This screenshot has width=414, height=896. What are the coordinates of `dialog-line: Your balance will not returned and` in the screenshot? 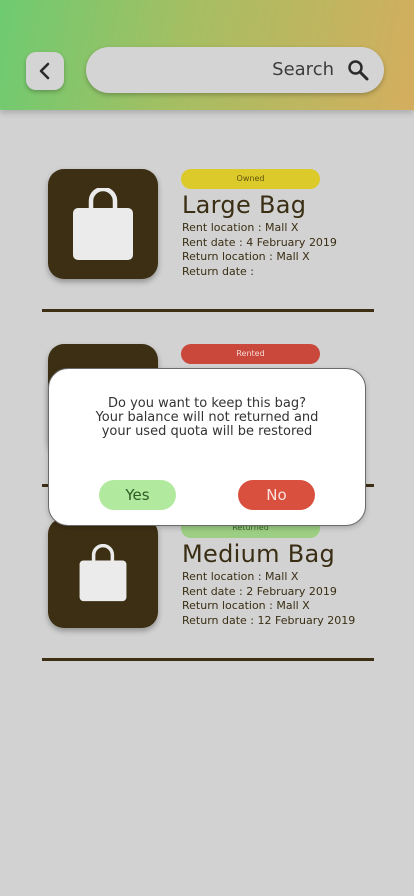 It's located at (207, 417).